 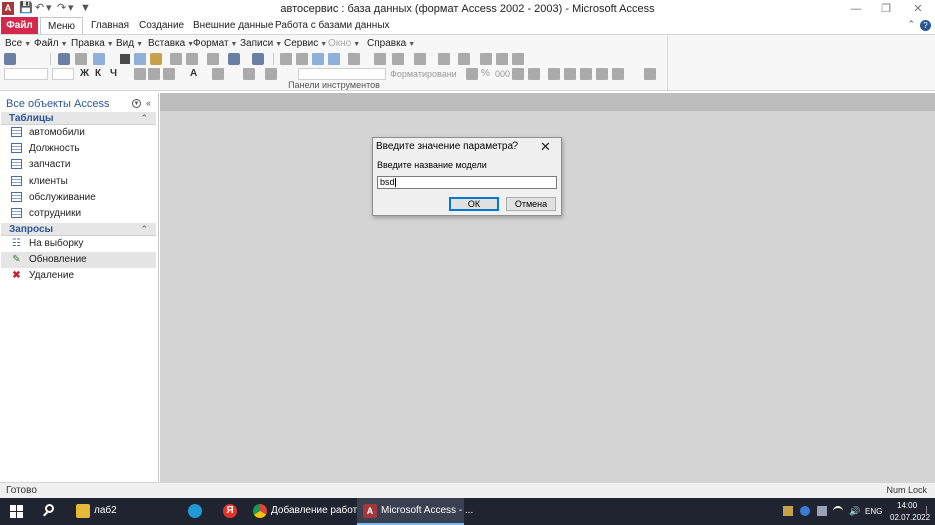 I want to click on currency-icon, so click(x=472, y=74).